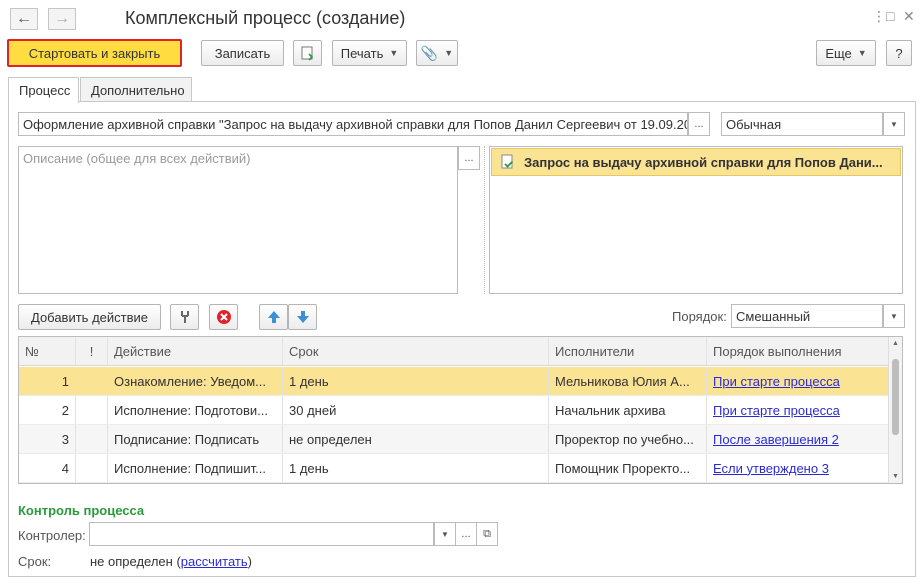 The image size is (923, 585). Describe the element at coordinates (242, 53) in the screenshot. I see `save-button: Записать` at that location.